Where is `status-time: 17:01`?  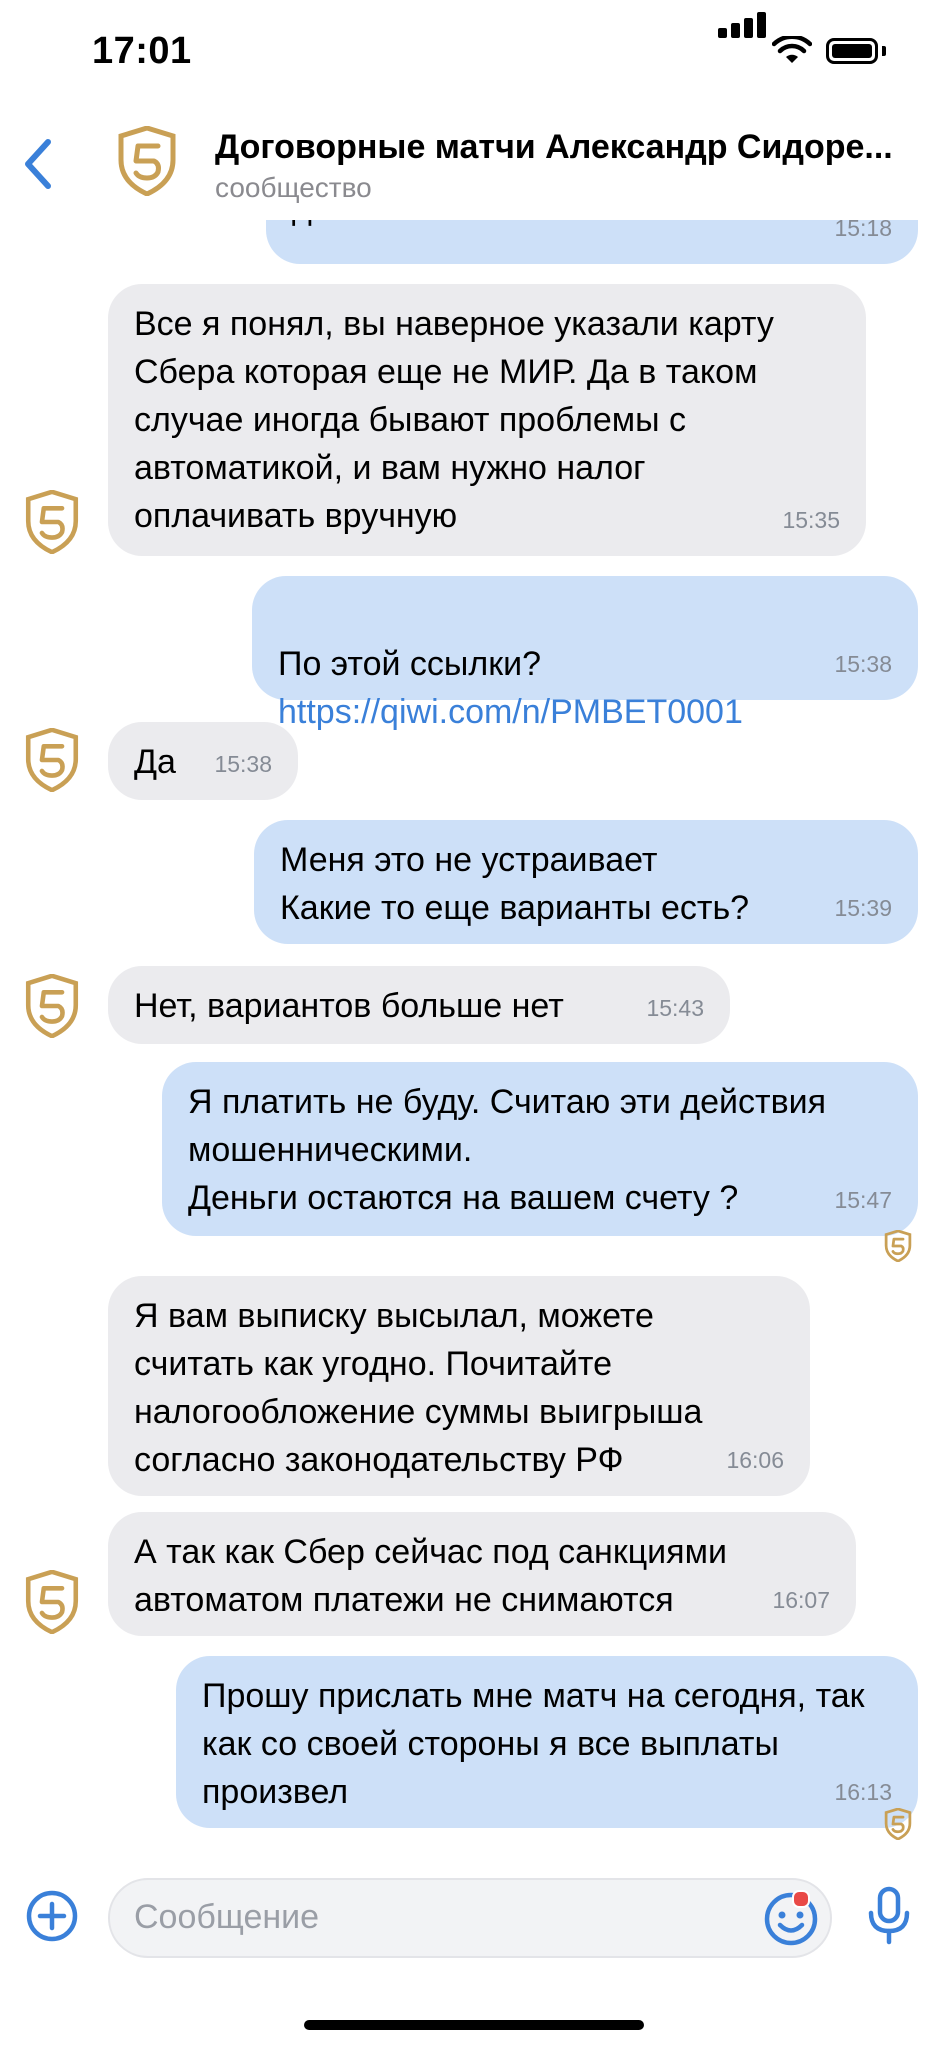 status-time: 17:01 is located at coordinates (142, 51).